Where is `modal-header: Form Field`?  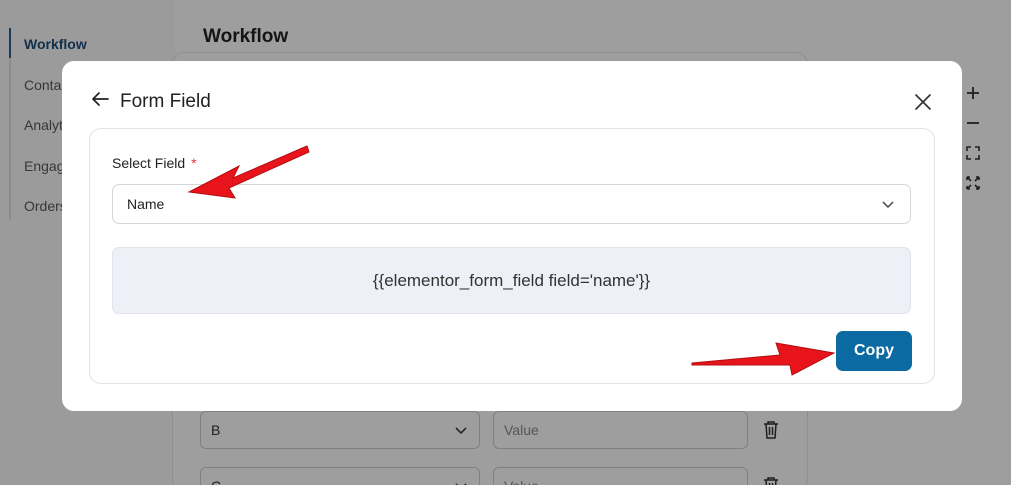
modal-header: Form Field is located at coordinates (512, 95).